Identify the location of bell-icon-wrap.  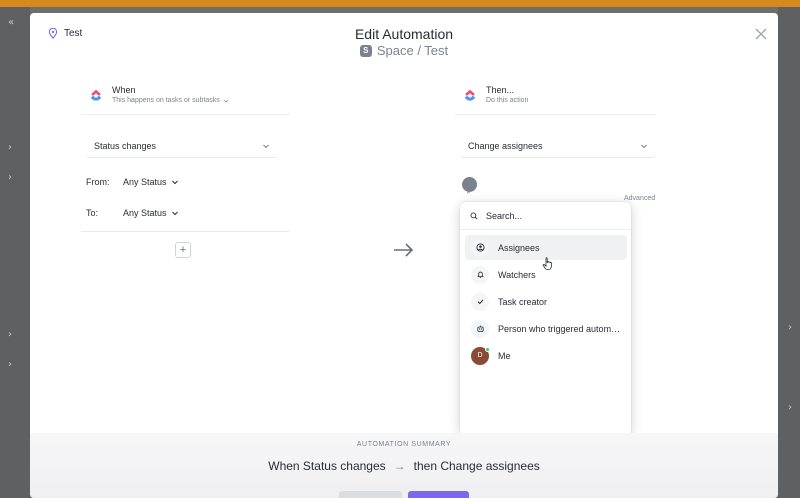
(480, 274).